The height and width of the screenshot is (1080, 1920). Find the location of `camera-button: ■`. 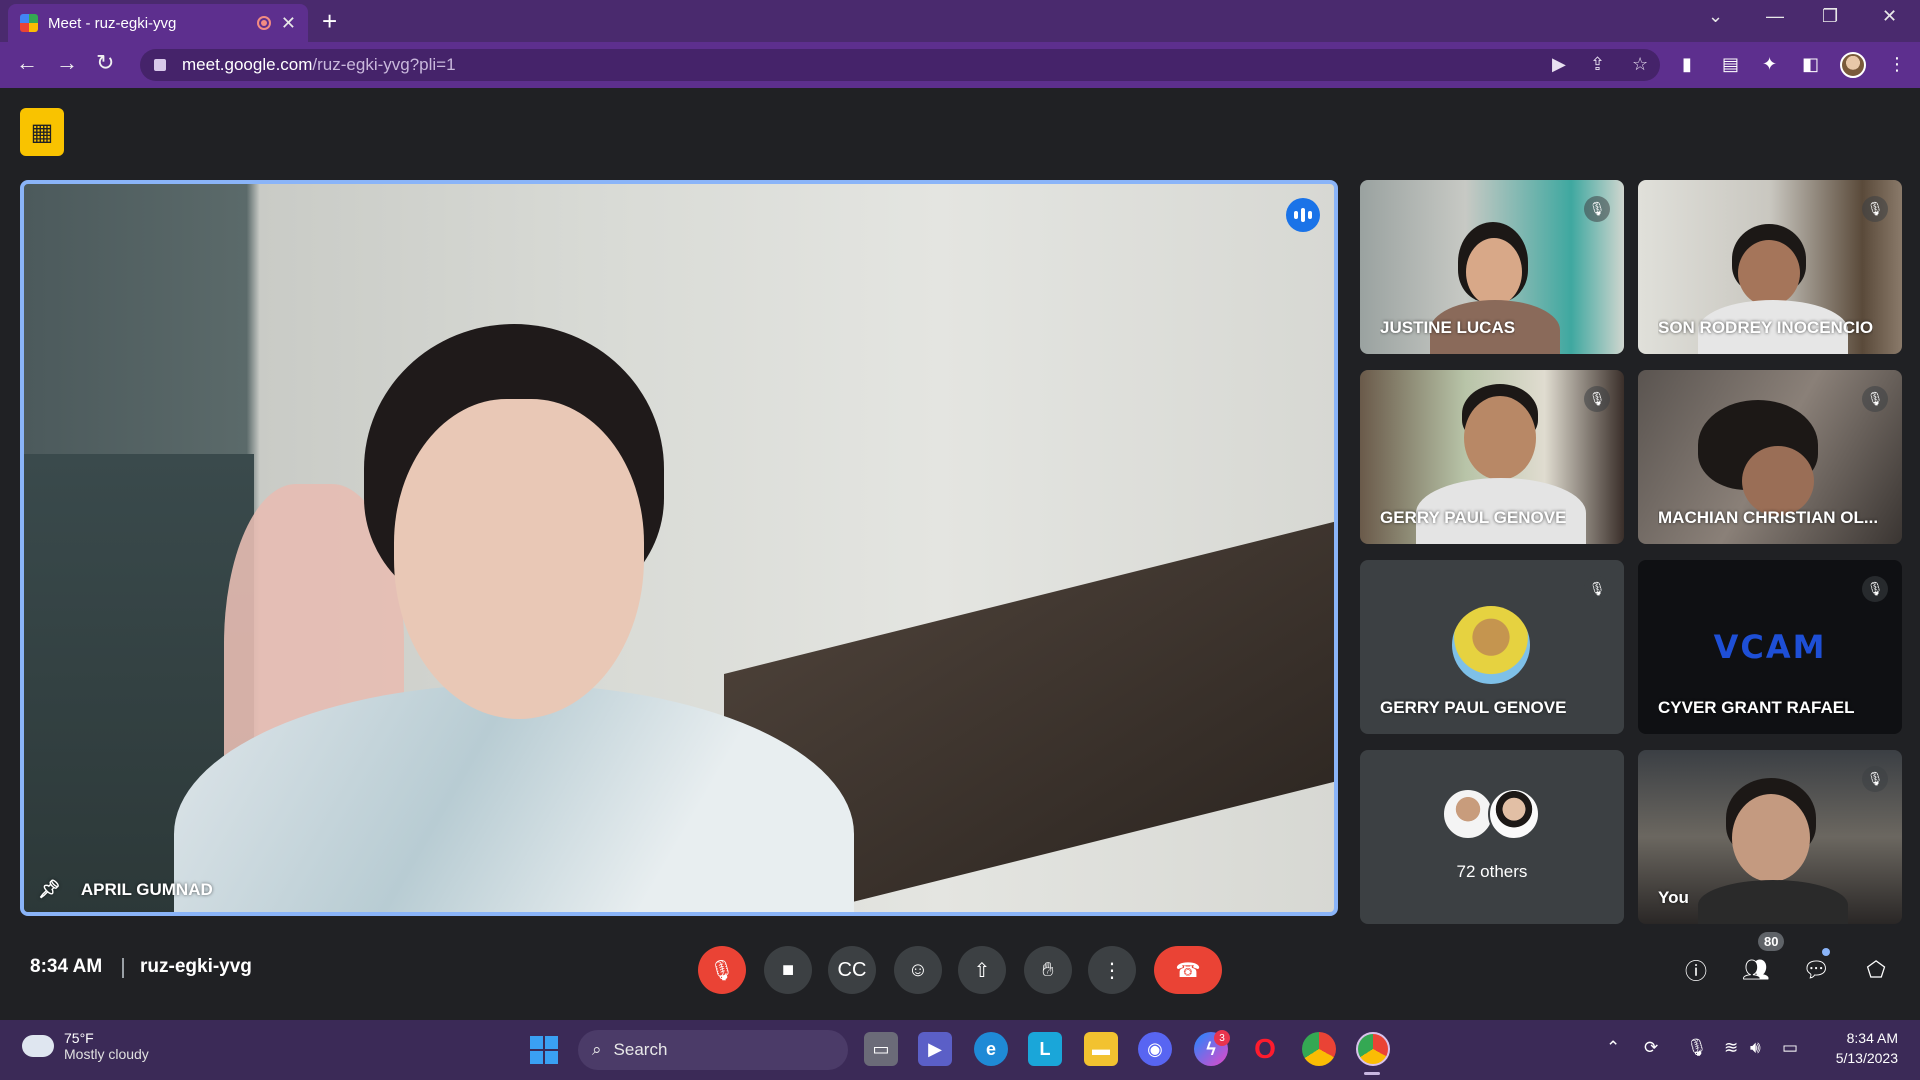

camera-button: ■ is located at coordinates (788, 970).